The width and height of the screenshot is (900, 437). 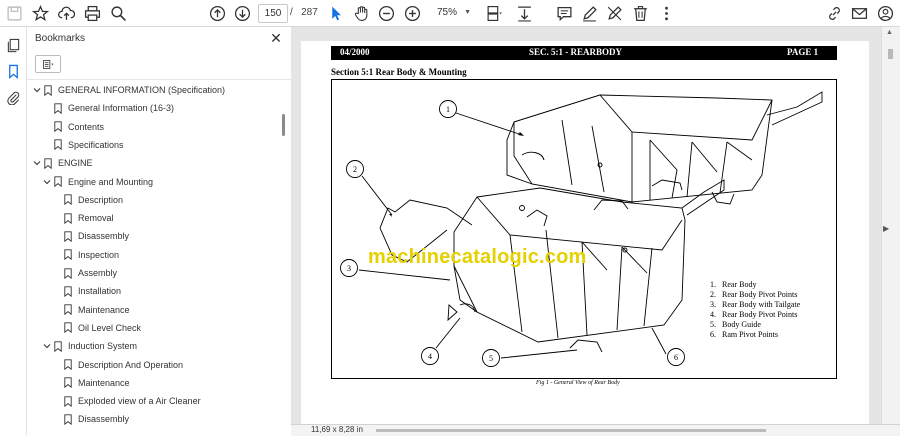 I want to click on page-count-label: / 287, so click(x=304, y=12).